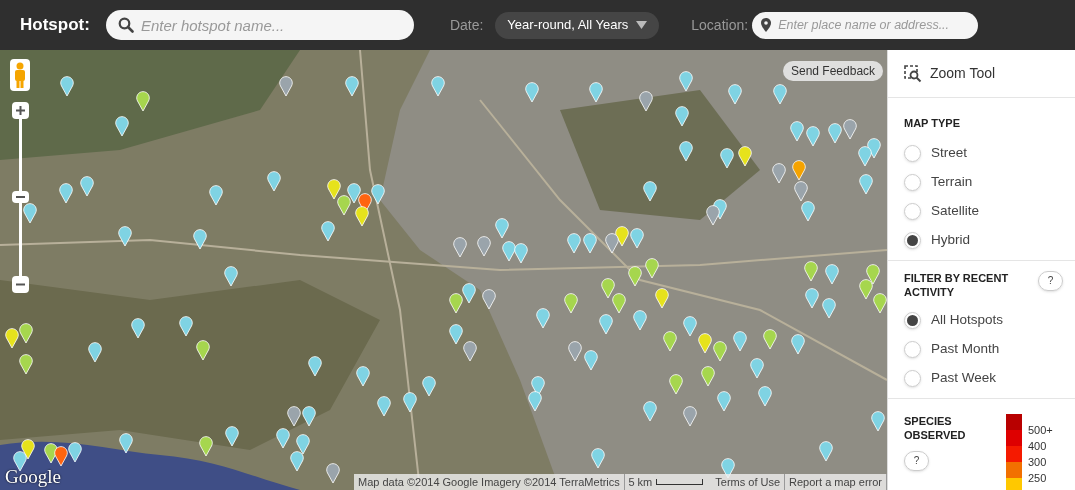 The height and width of the screenshot is (490, 1075). I want to click on section-heading: MAP TYPE, so click(933, 123).